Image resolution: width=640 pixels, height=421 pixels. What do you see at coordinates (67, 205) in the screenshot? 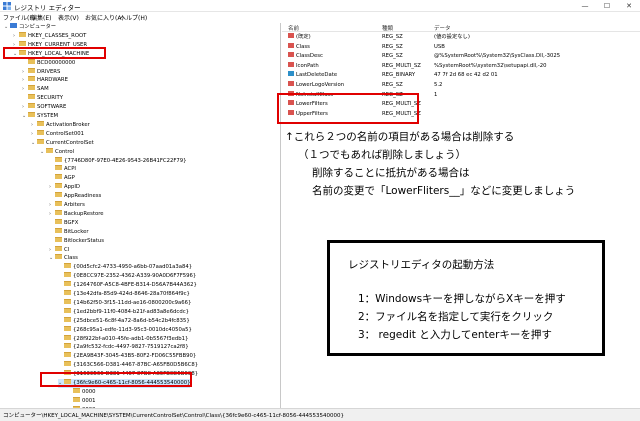
I see `tree-item: › Arbiters` at bounding box center [67, 205].